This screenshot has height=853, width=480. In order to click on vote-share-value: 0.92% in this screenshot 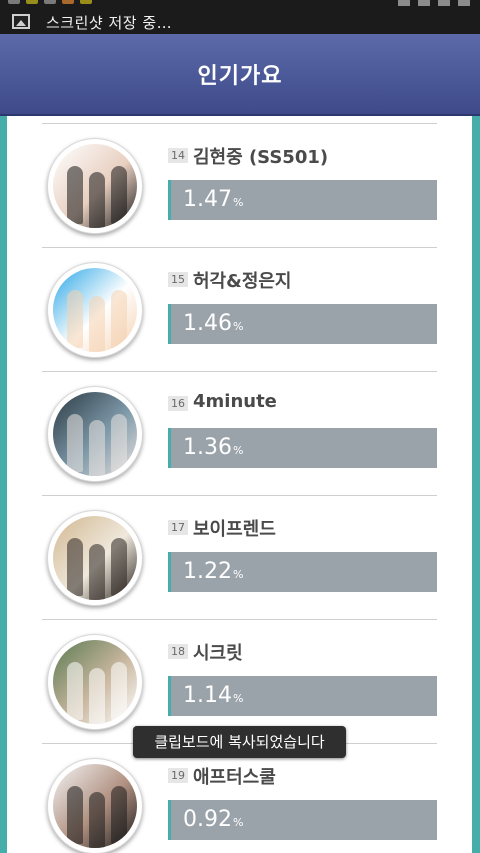, I will do `click(213, 819)`.